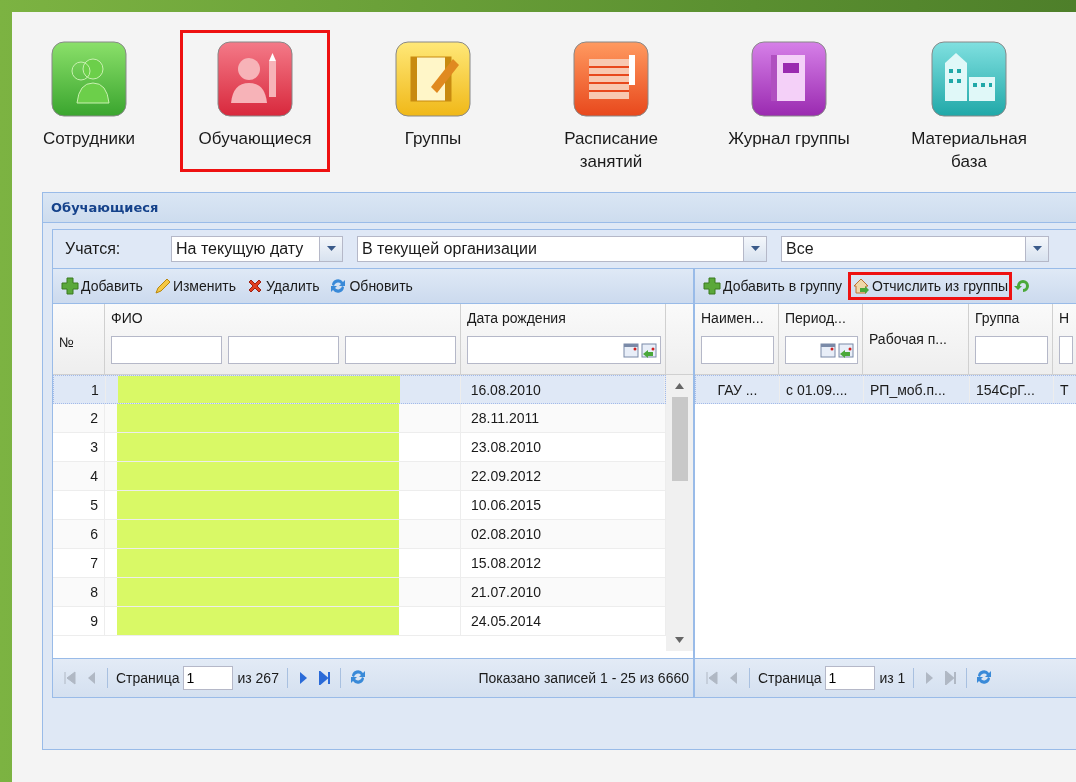  Describe the element at coordinates (359, 476) in the screenshot. I see `table-row: 4 22.09.2012` at that location.